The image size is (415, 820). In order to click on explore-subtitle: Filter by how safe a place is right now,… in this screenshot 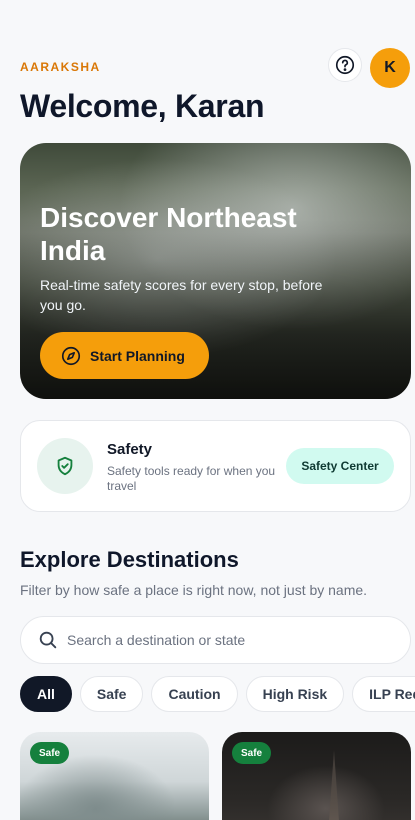, I will do `click(194, 590)`.